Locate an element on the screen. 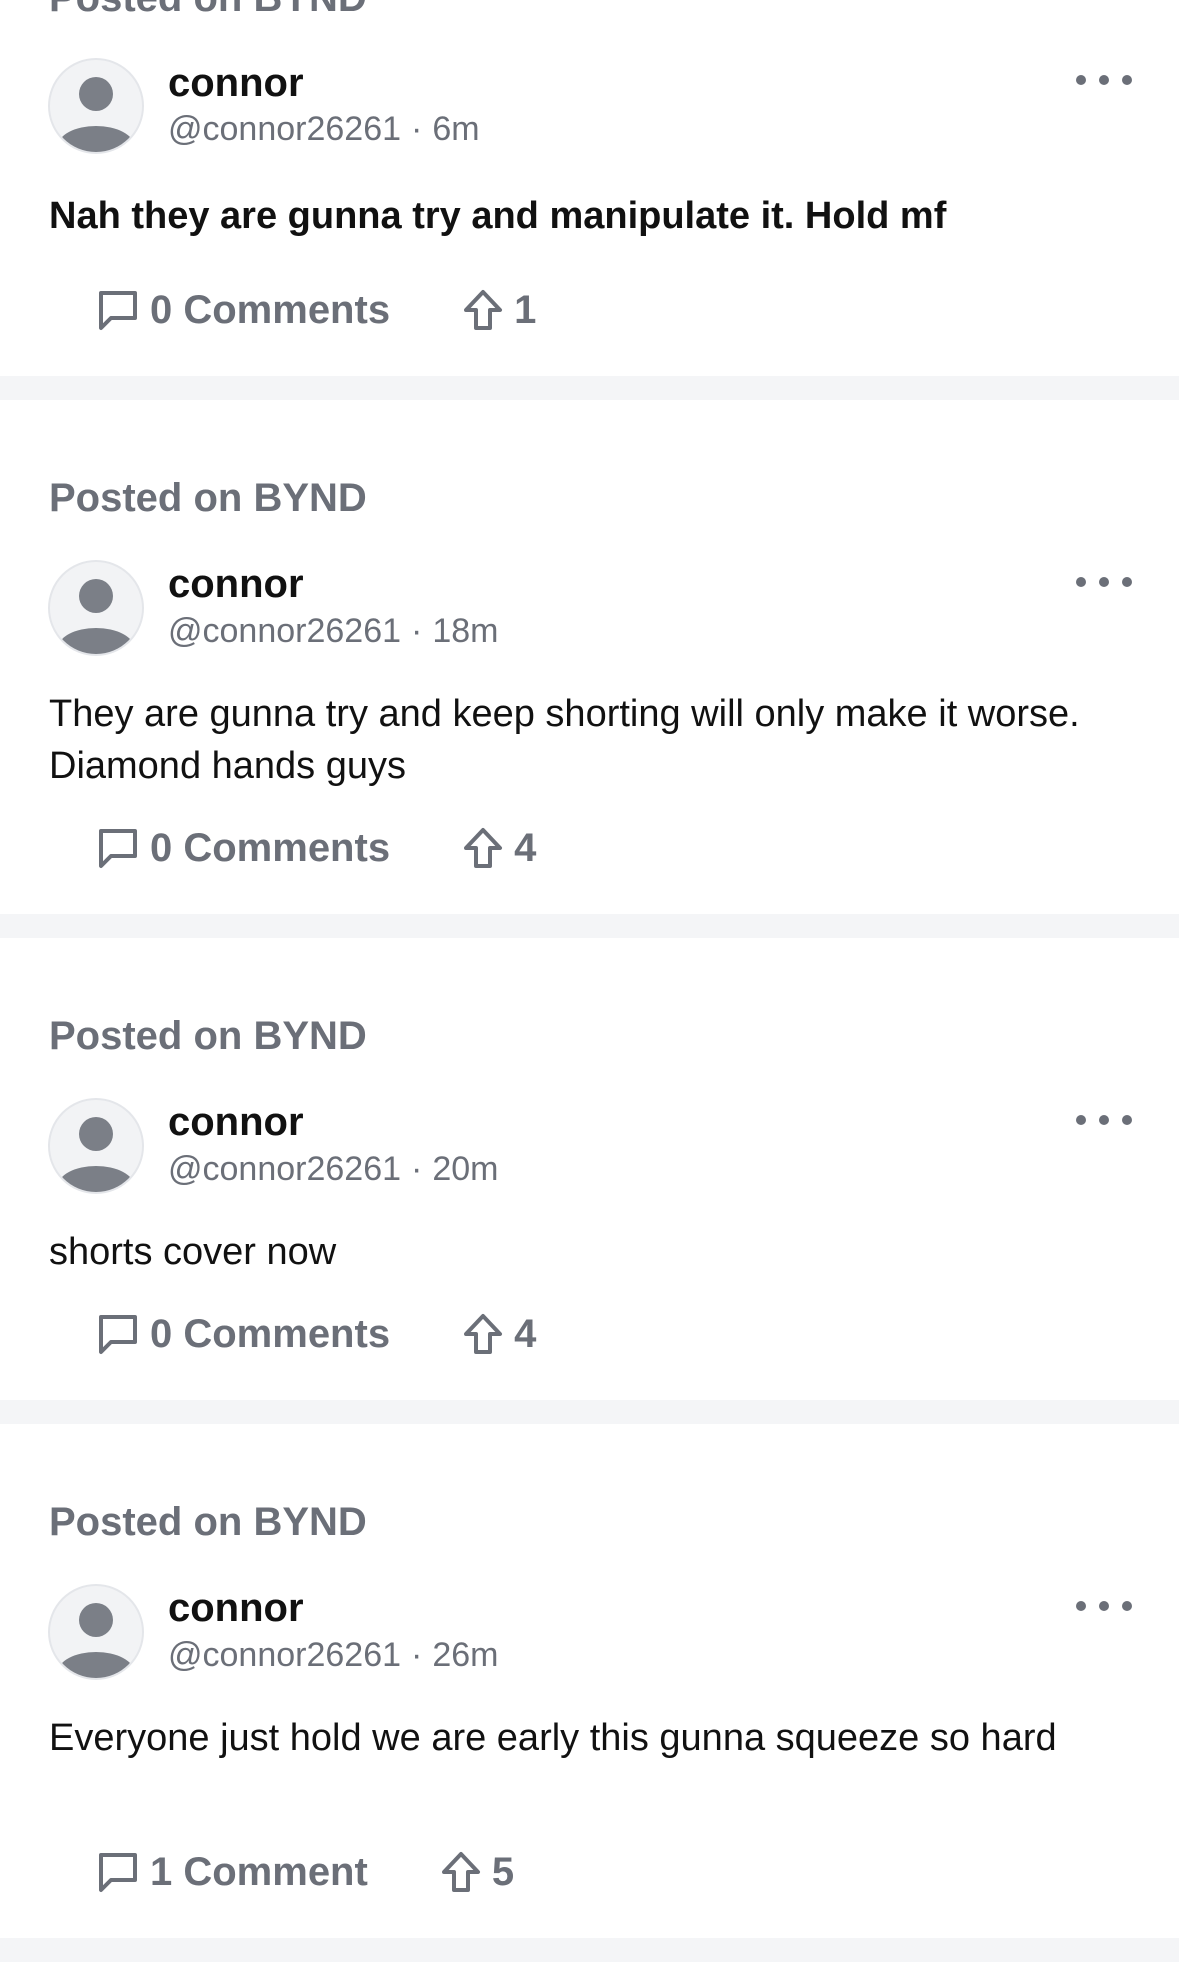 This screenshot has height=1979, width=1179. upvote-button: 1 is located at coordinates (499, 310).